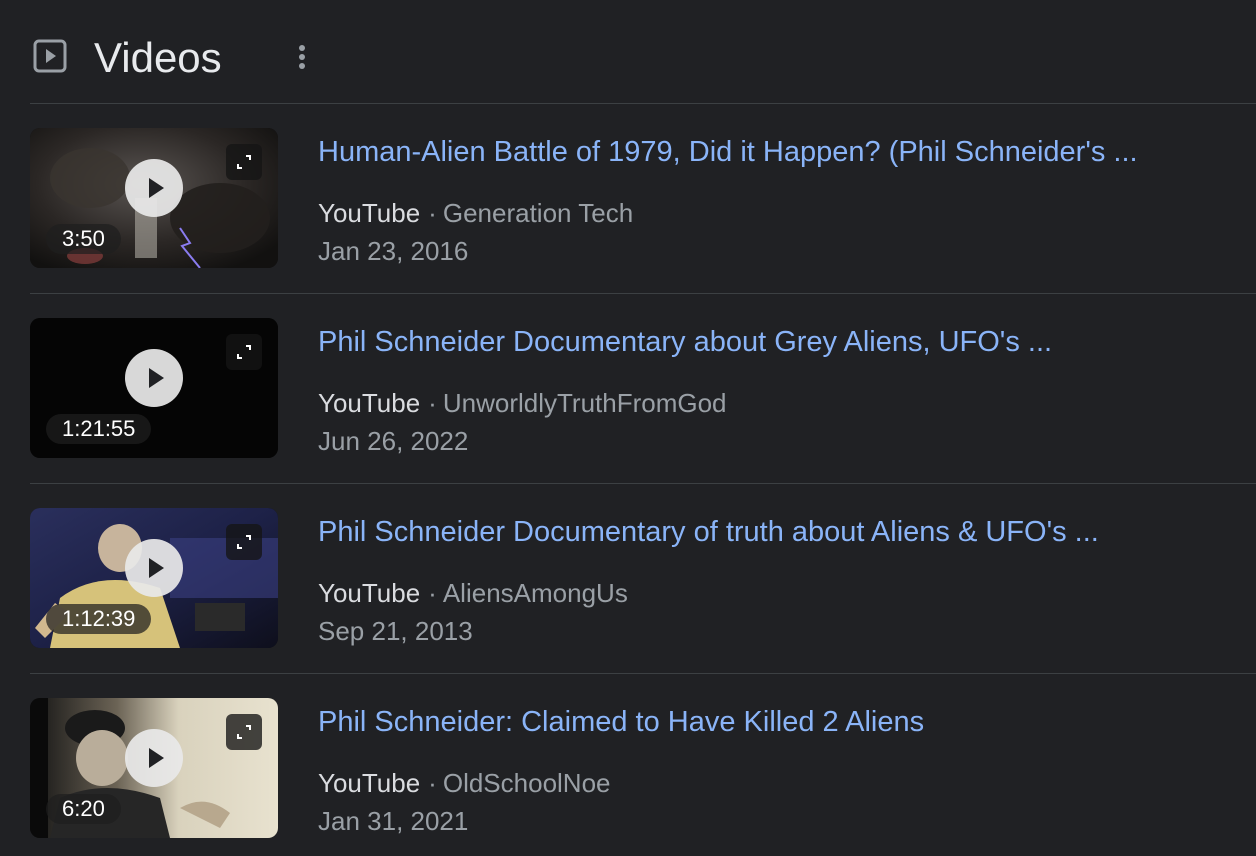 The image size is (1256, 856). I want to click on video-meta: YouTube · Generation Tech, so click(475, 213).